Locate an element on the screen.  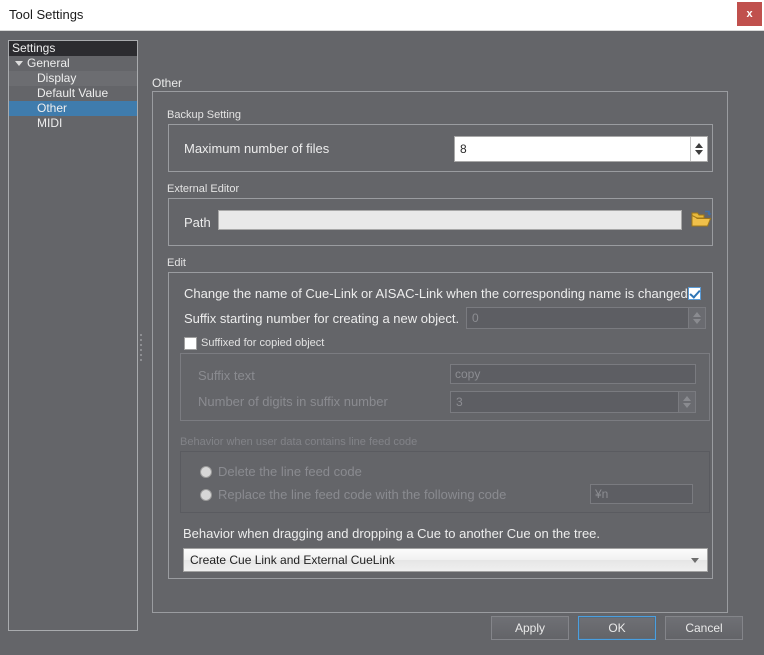
panel-splitter is located at coordinates (141, 352).